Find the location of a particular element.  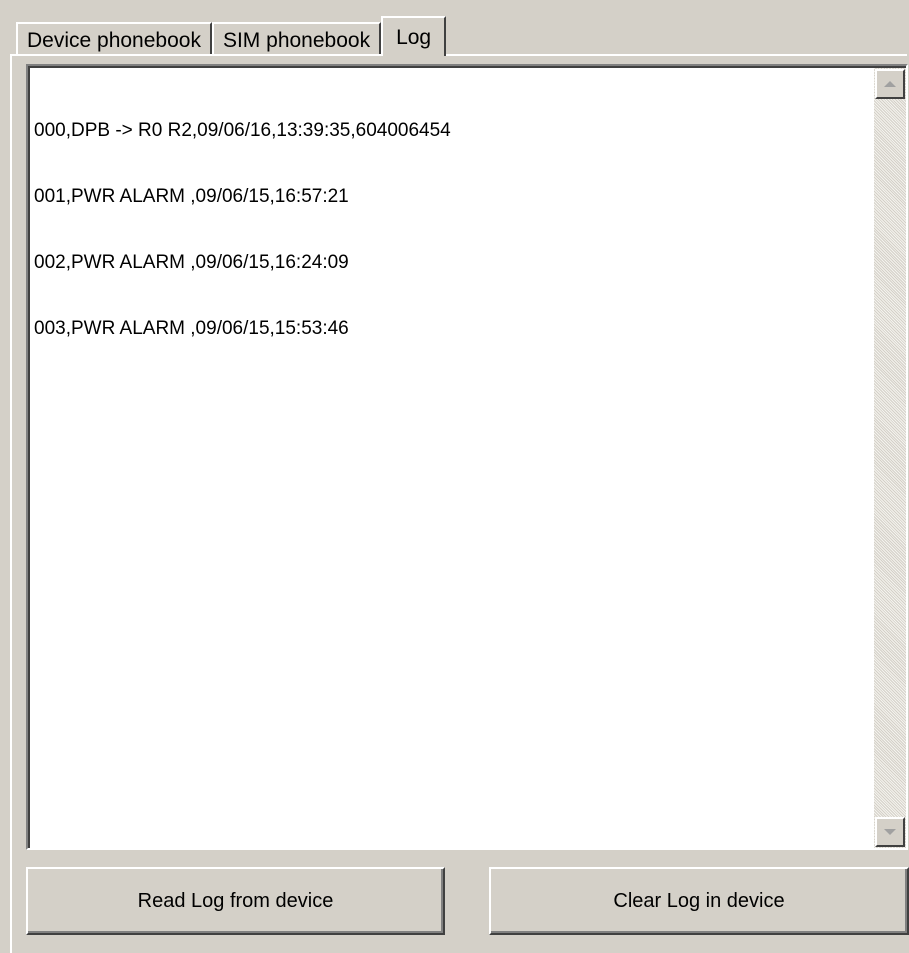

tab-strip: Device phonebook SIM phonebook Log is located at coordinates (231, 36).